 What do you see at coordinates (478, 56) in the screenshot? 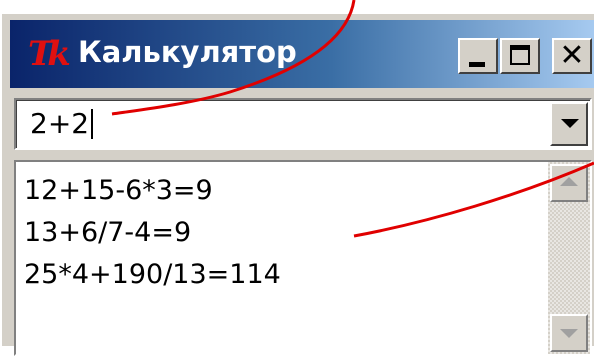
I see `minimize-button` at bounding box center [478, 56].